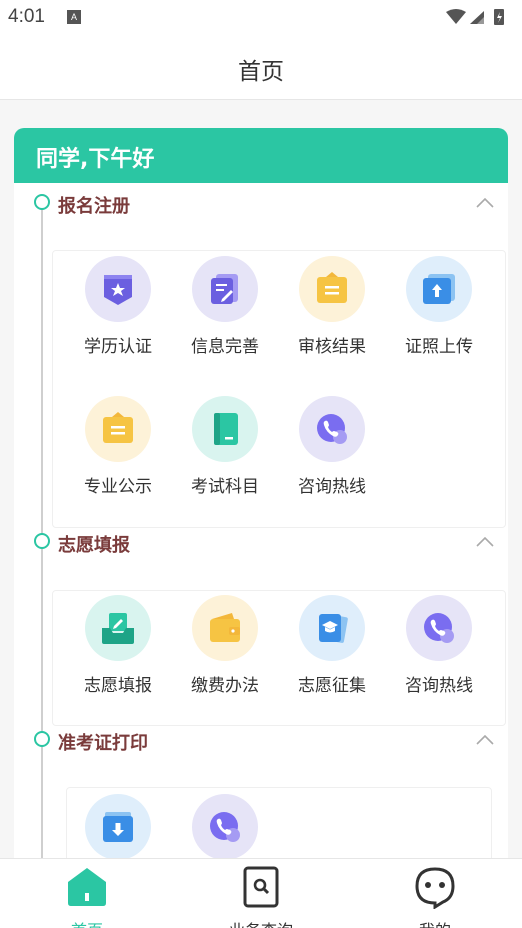  Describe the element at coordinates (439, 347) in the screenshot. I see `grid-item-label: 证照上传` at that location.